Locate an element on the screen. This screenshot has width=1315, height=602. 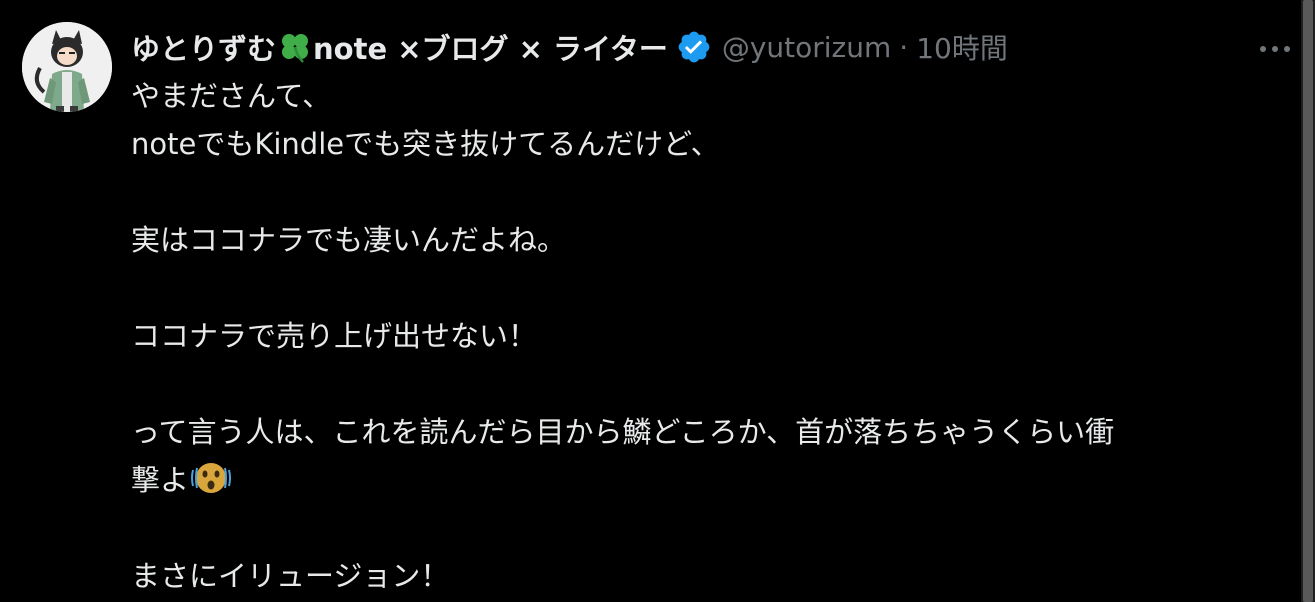
four-leaf-clover-icon is located at coordinates (295, 47).